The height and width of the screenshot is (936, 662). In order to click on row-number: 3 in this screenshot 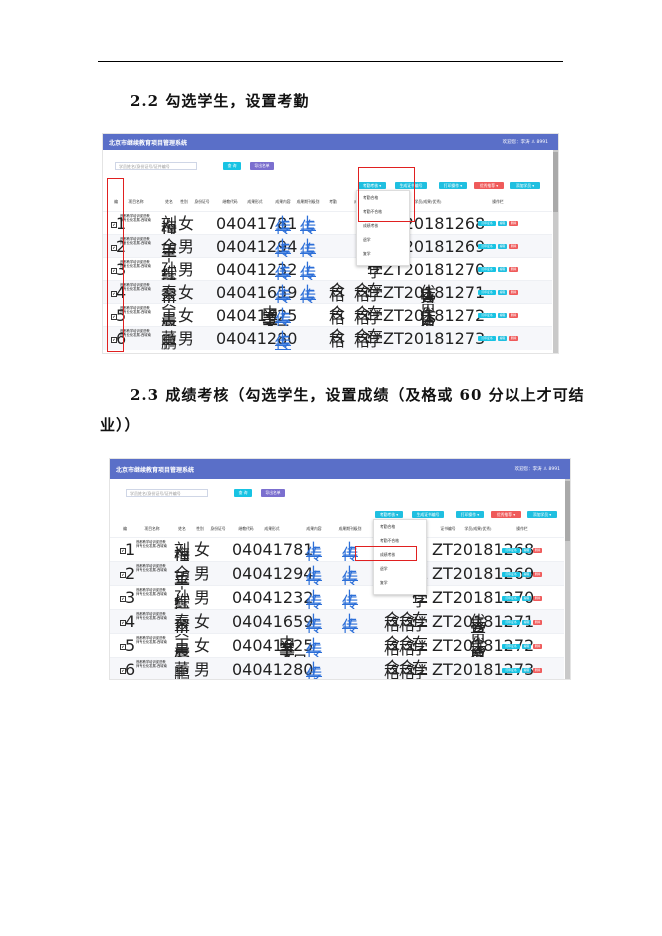, I will do `click(130, 597)`.